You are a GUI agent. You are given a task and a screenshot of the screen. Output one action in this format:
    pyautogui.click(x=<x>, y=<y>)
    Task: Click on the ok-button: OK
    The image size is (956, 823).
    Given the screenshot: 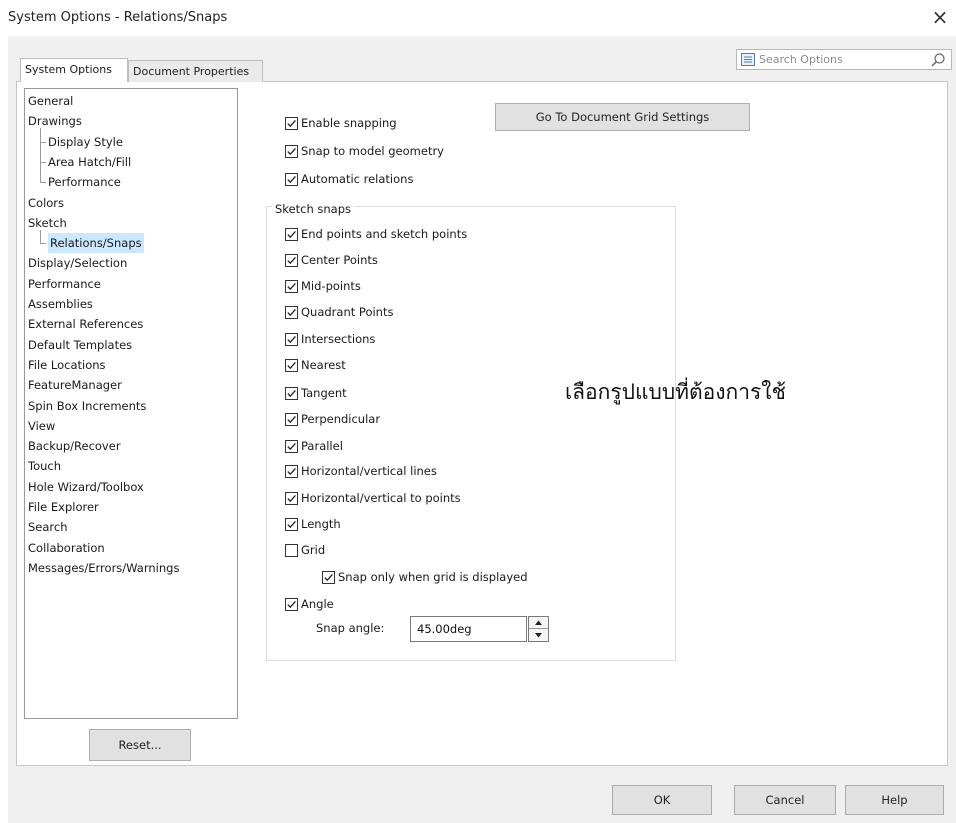 What is the action you would take?
    pyautogui.click(x=662, y=800)
    